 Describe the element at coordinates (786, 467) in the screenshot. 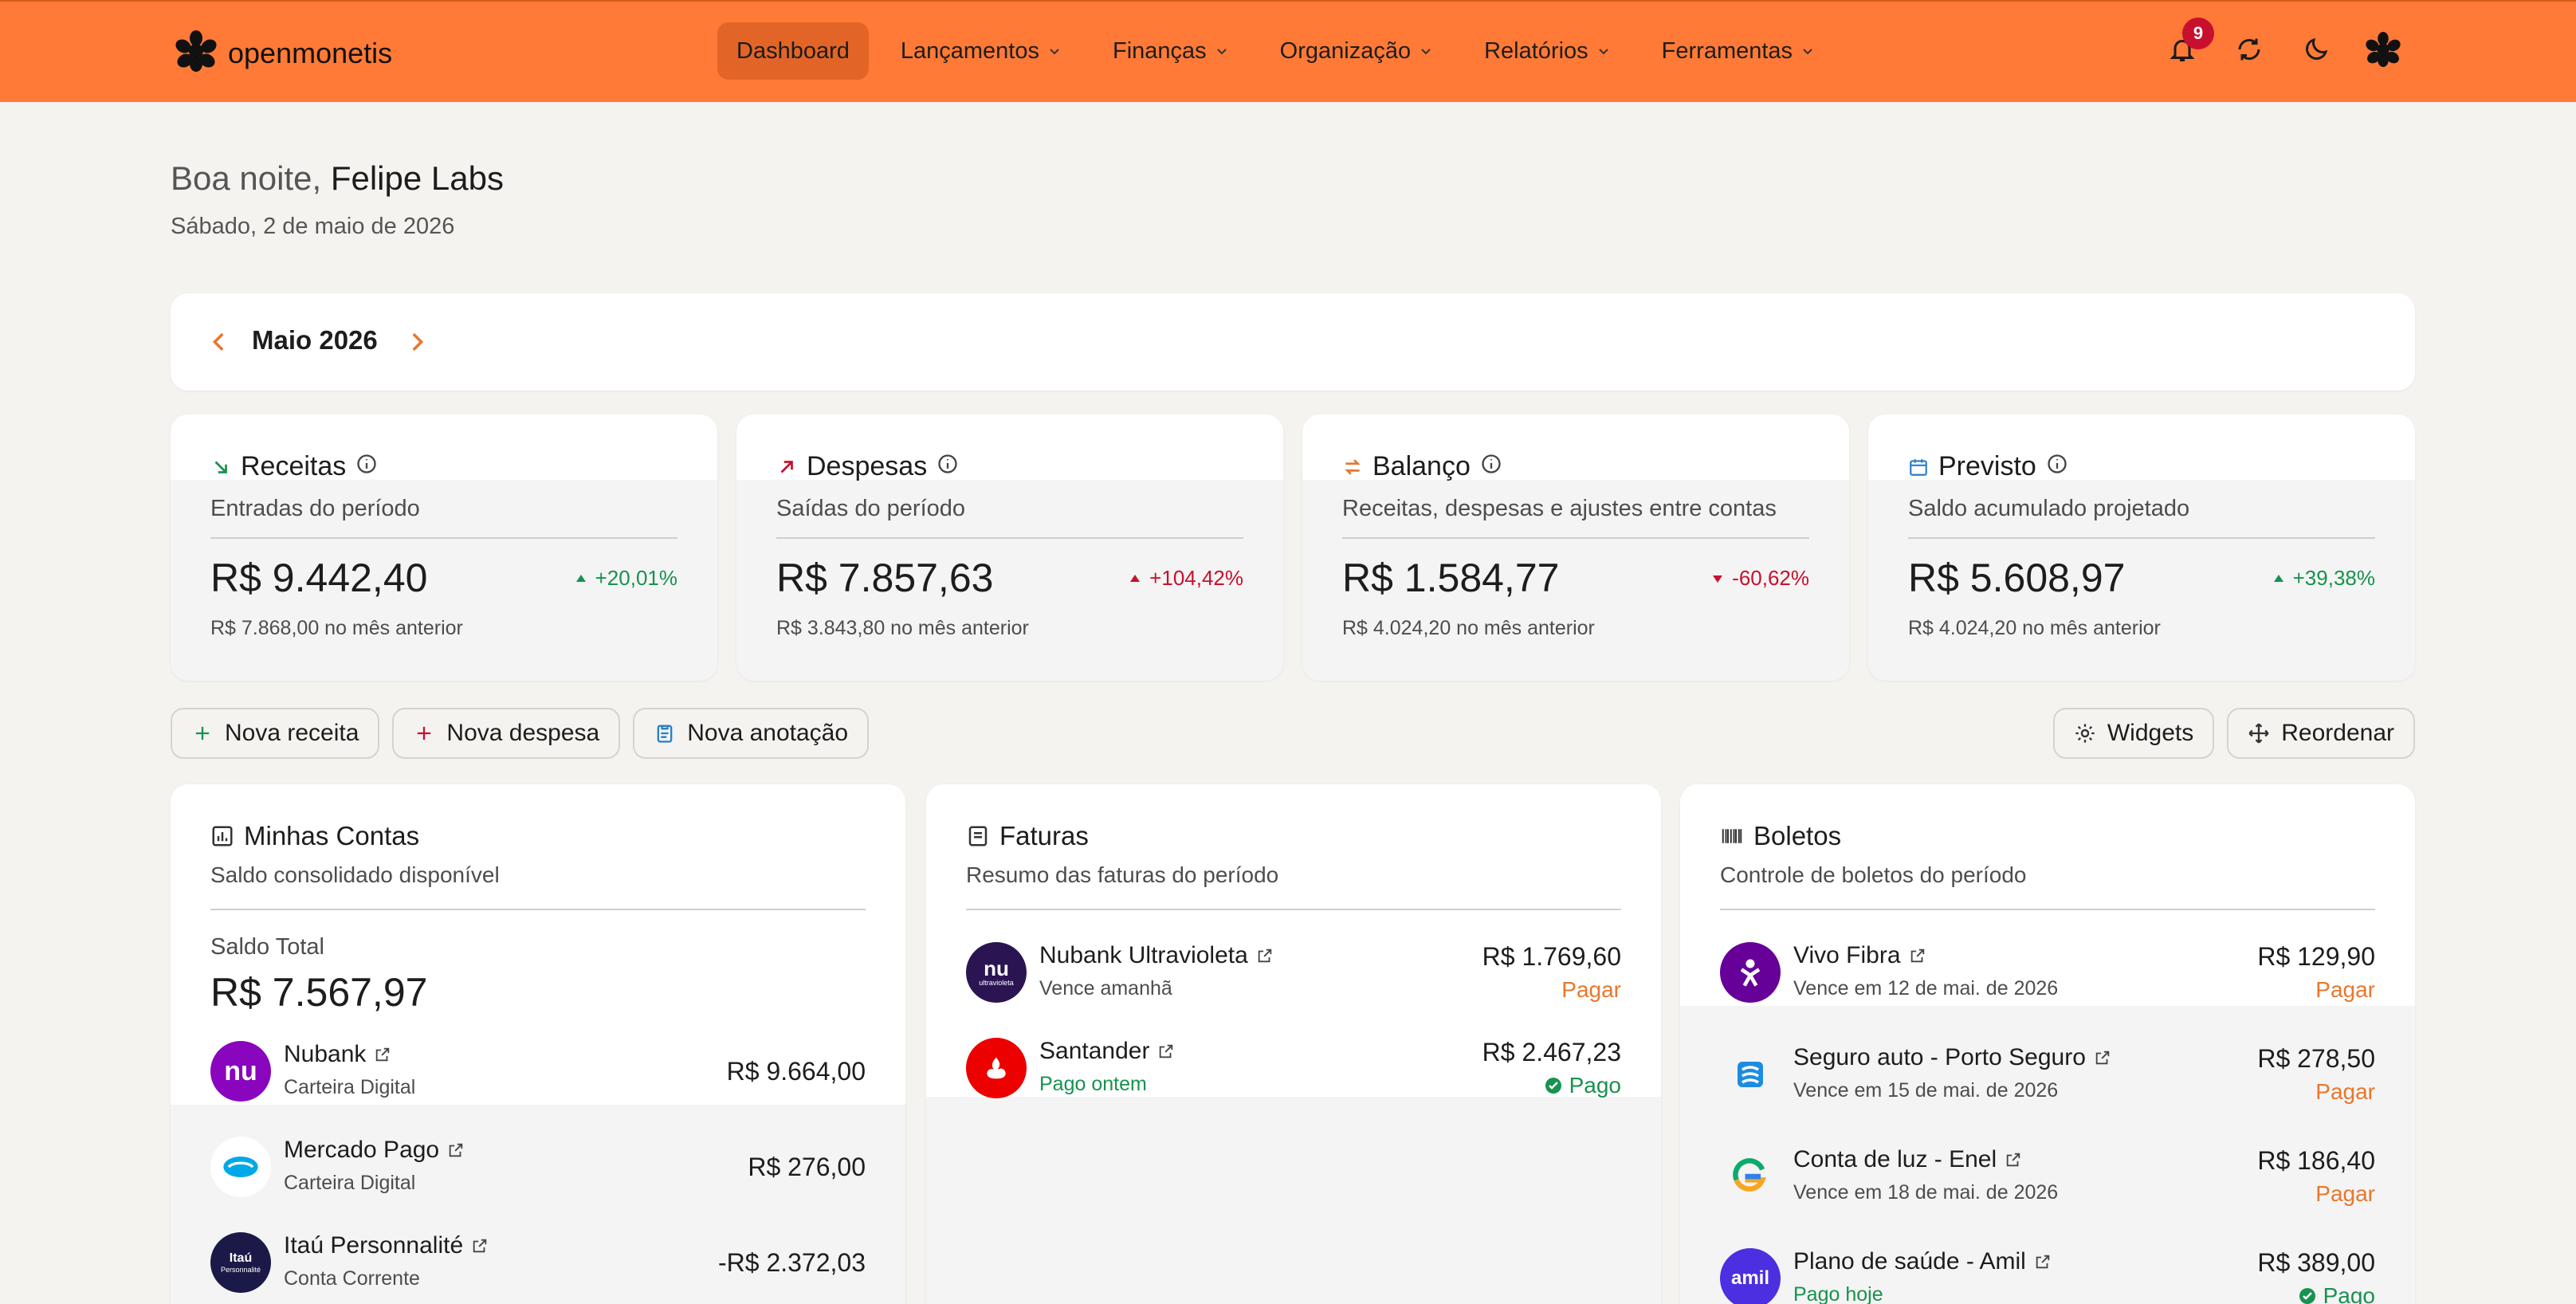

I see `arrow-up-right-icon` at that location.